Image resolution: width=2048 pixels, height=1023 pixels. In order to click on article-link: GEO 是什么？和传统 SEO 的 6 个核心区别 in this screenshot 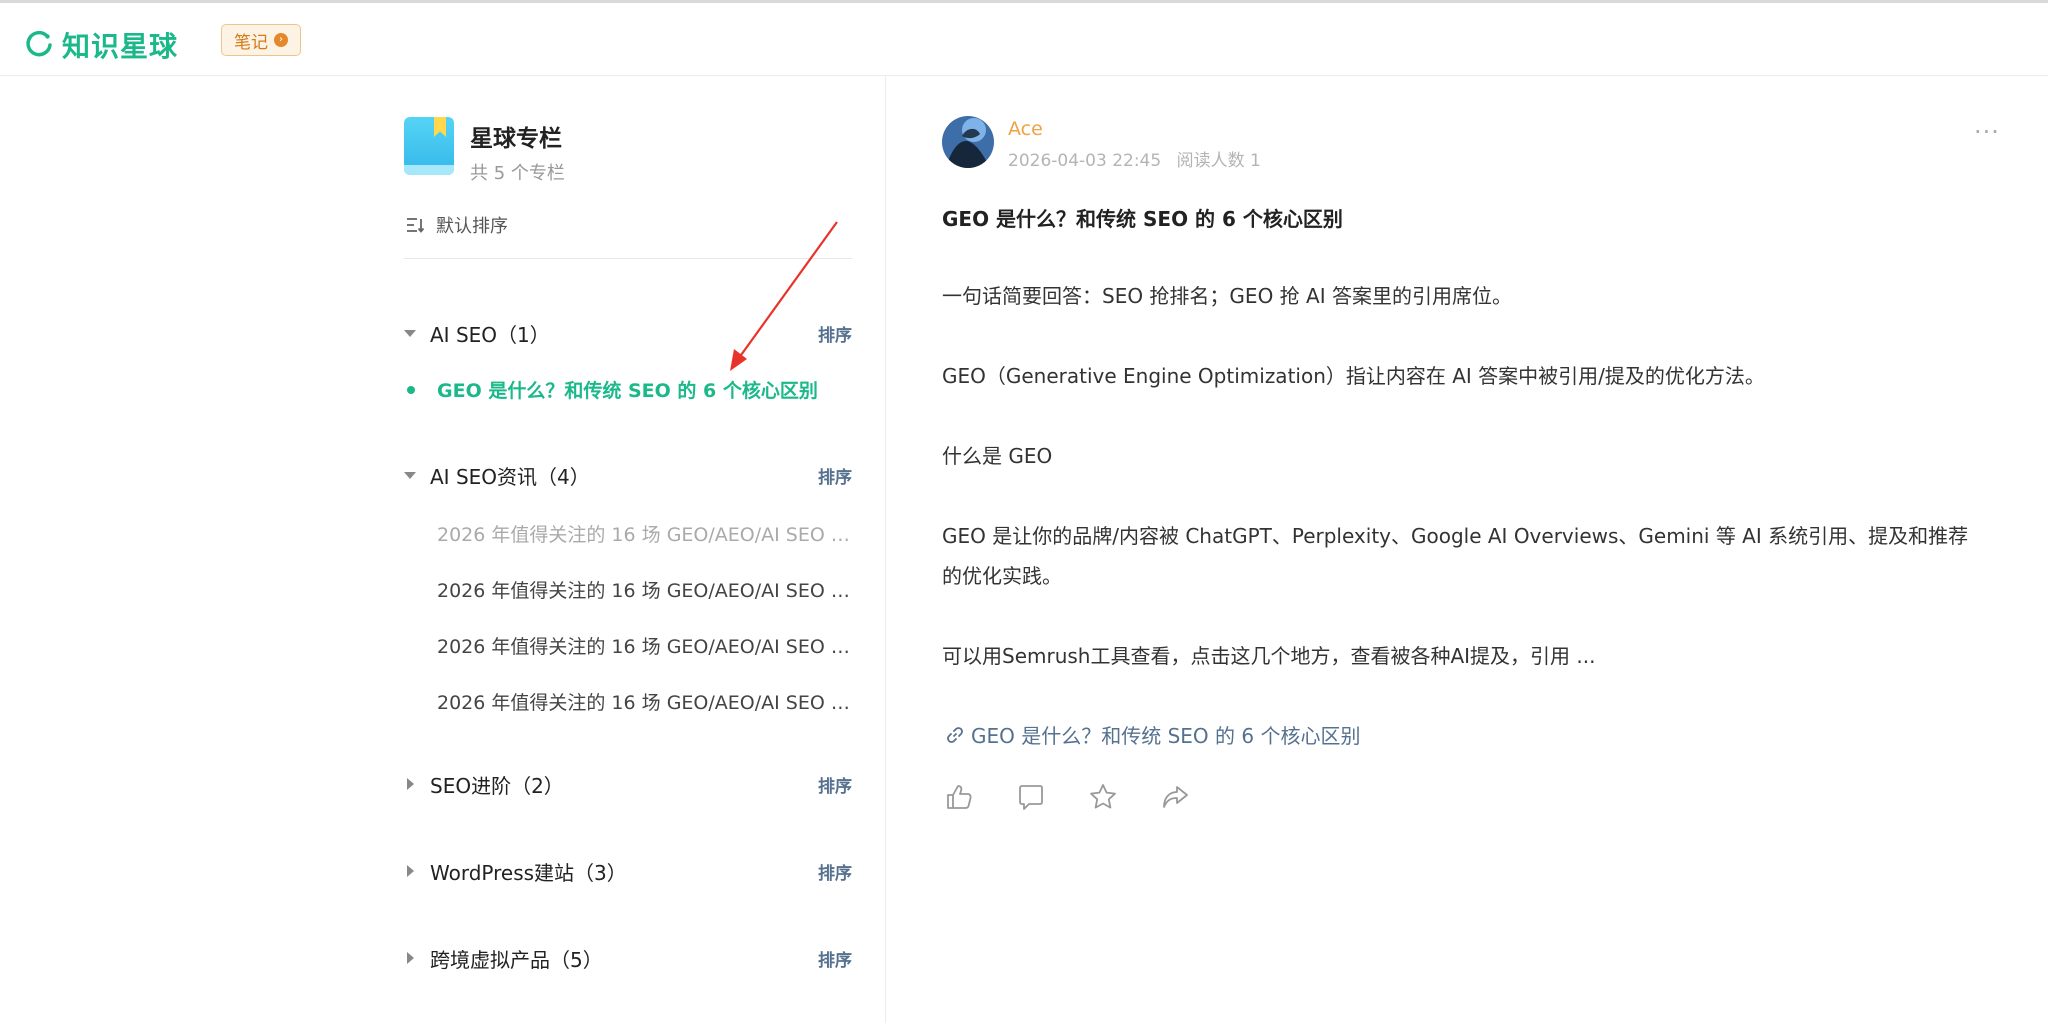, I will do `click(1152, 734)`.